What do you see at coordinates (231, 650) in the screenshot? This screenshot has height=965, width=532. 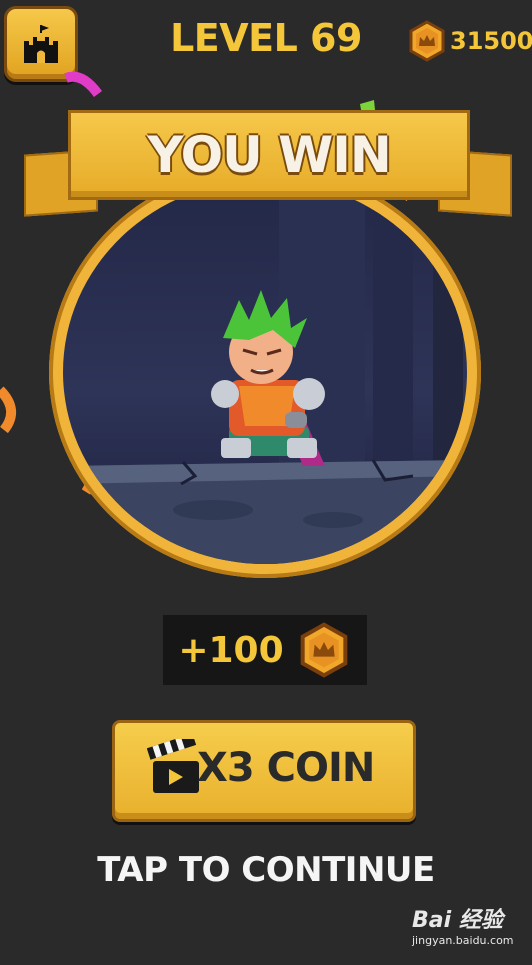 I see `reward-amount: +100` at bounding box center [231, 650].